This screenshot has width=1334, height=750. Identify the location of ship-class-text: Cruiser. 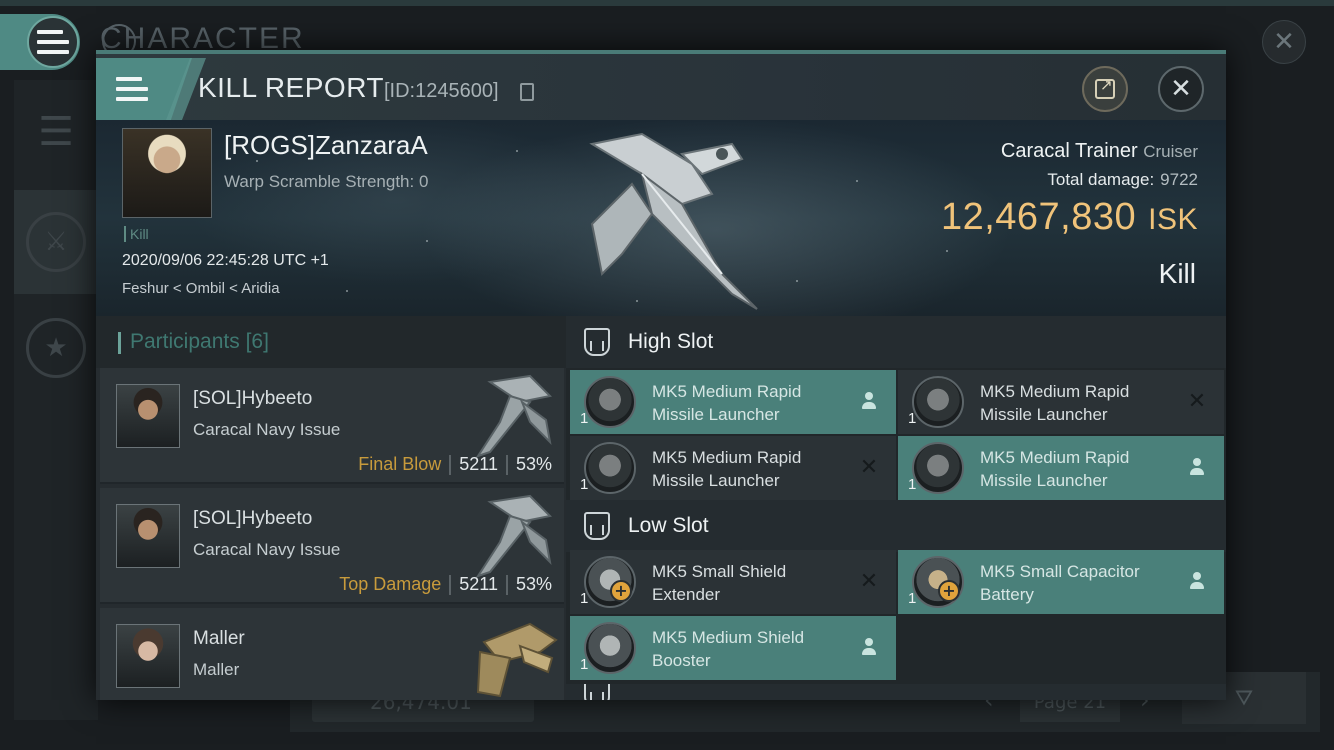
(1170, 151).